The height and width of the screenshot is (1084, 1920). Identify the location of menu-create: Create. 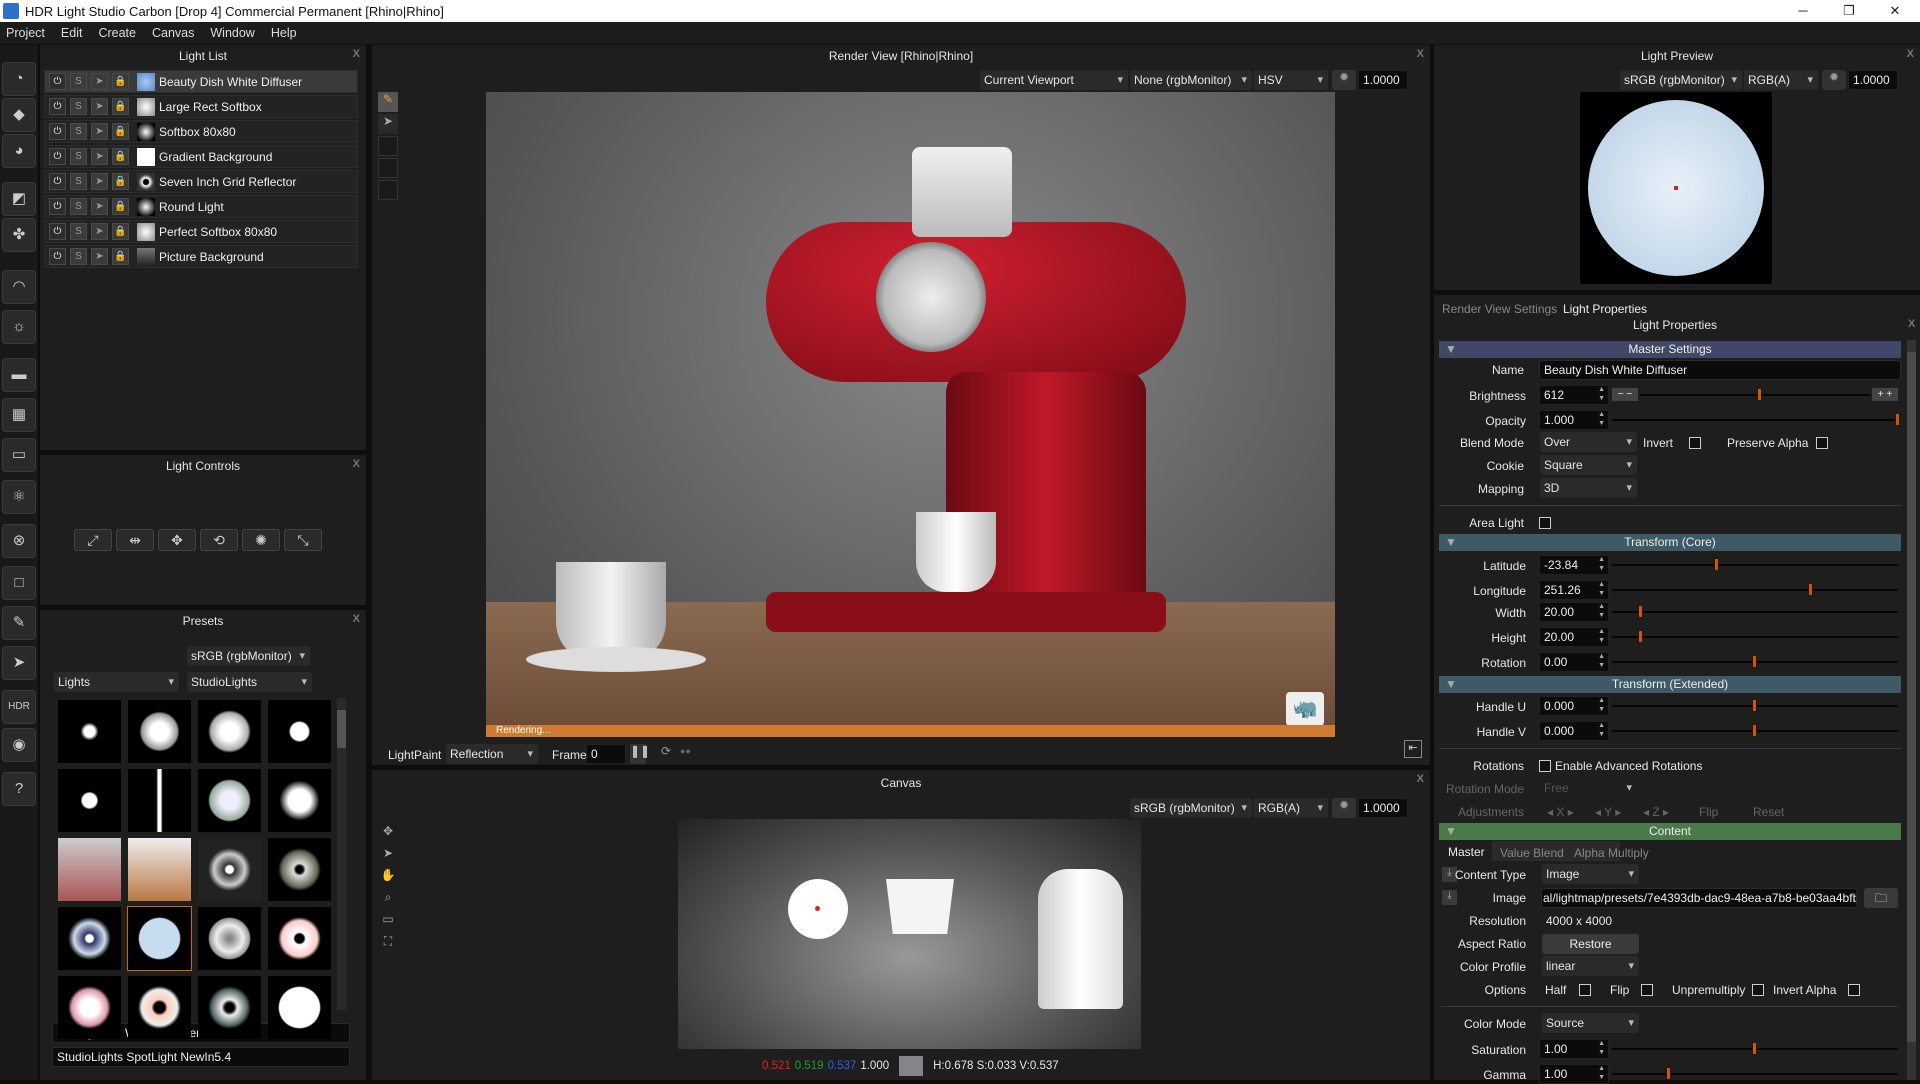
(119, 33).